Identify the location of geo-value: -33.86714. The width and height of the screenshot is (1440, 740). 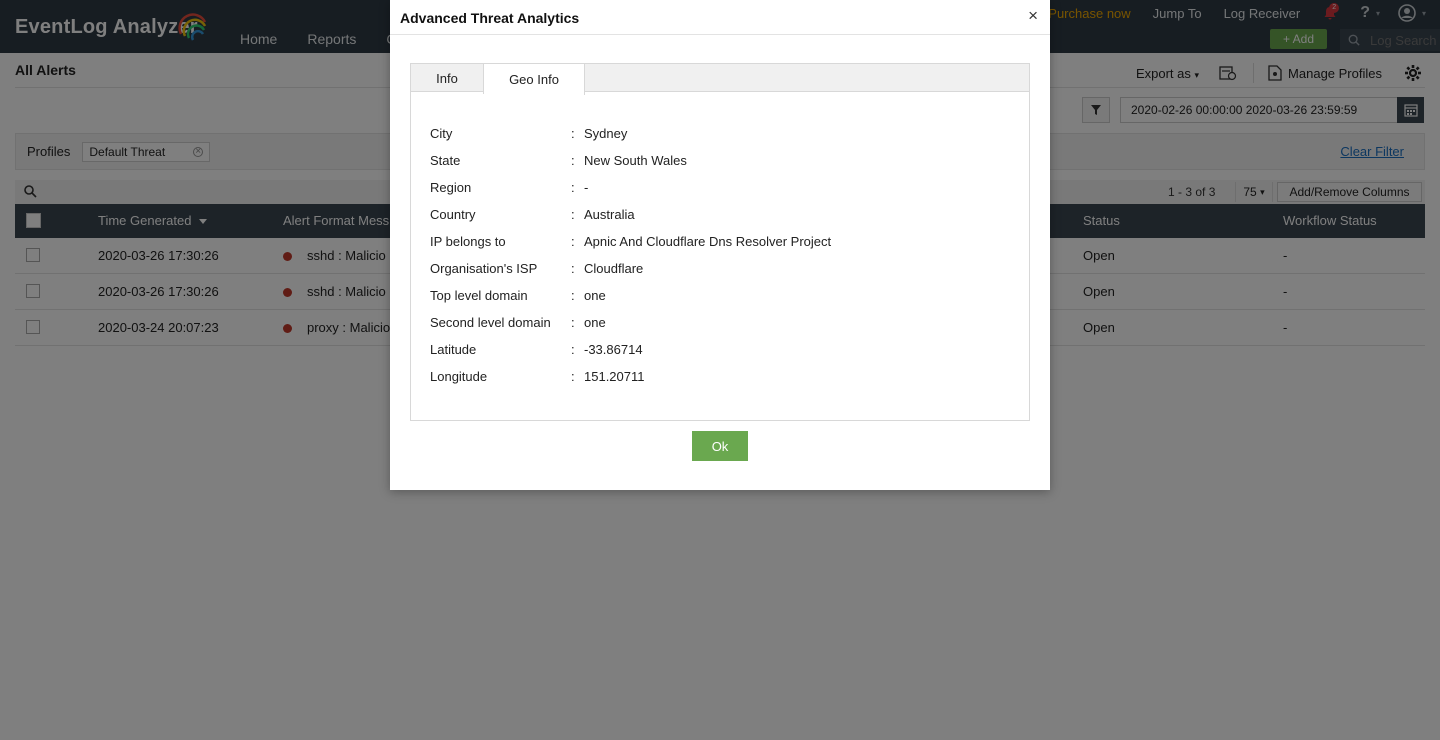
(613, 349).